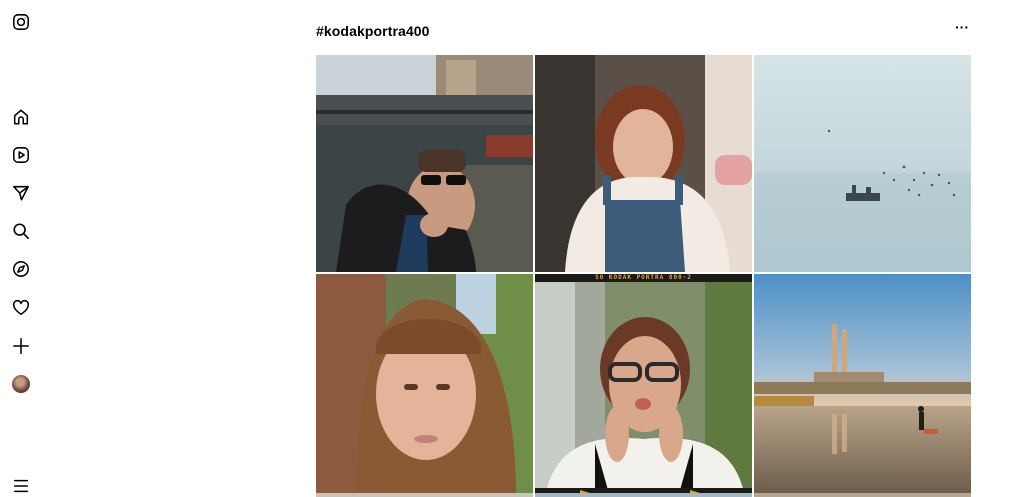 This screenshot has width=1023, height=497. Describe the element at coordinates (21, 117) in the screenshot. I see `home-icon` at that location.